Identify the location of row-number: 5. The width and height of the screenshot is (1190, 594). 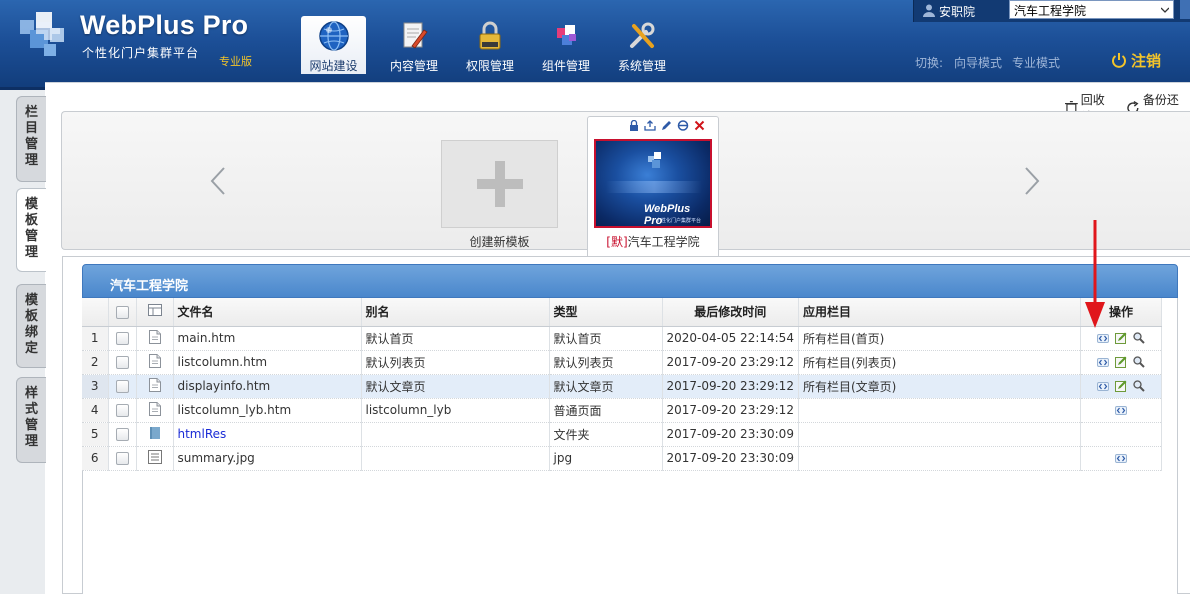
(95, 434).